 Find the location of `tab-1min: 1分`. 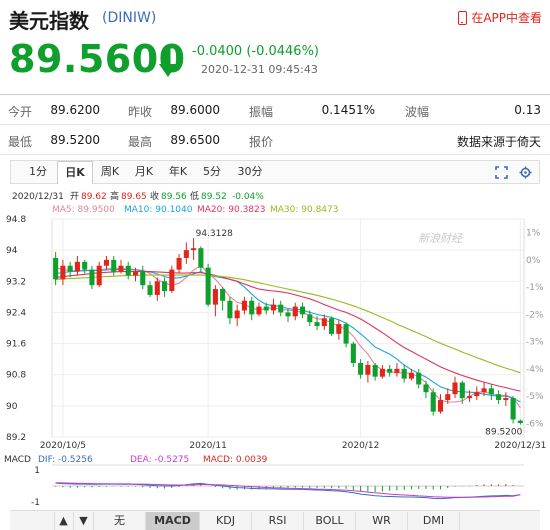

tab-1min: 1分 is located at coordinates (38, 172).